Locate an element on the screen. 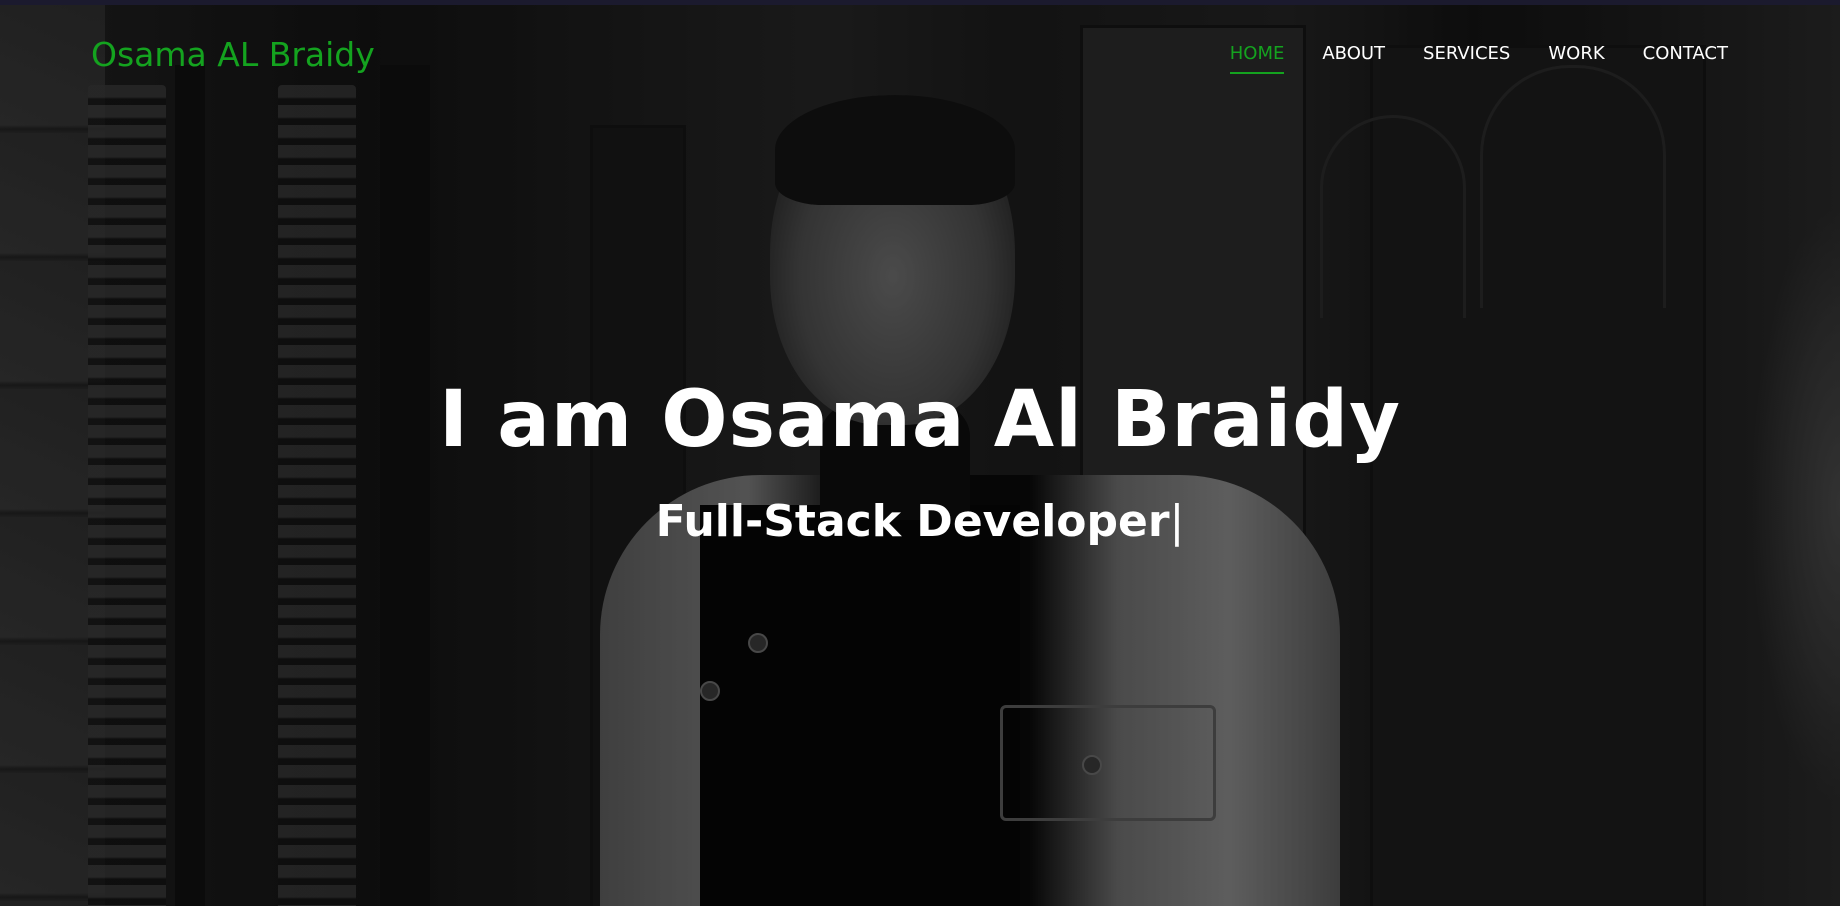 The height and width of the screenshot is (906, 1840). hero-subtitle: Full-Stack Developer| is located at coordinates (920, 522).